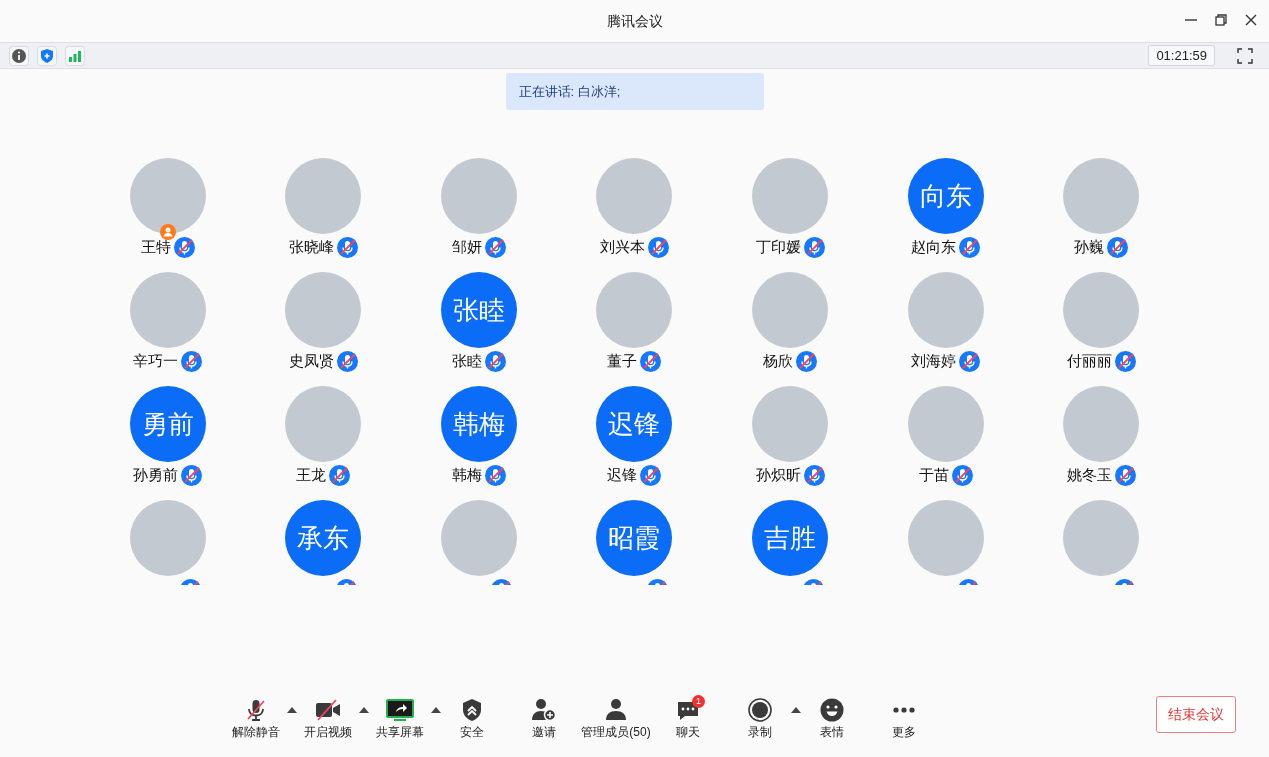 The width and height of the screenshot is (1269, 757). I want to click on record-icon, so click(760, 710).